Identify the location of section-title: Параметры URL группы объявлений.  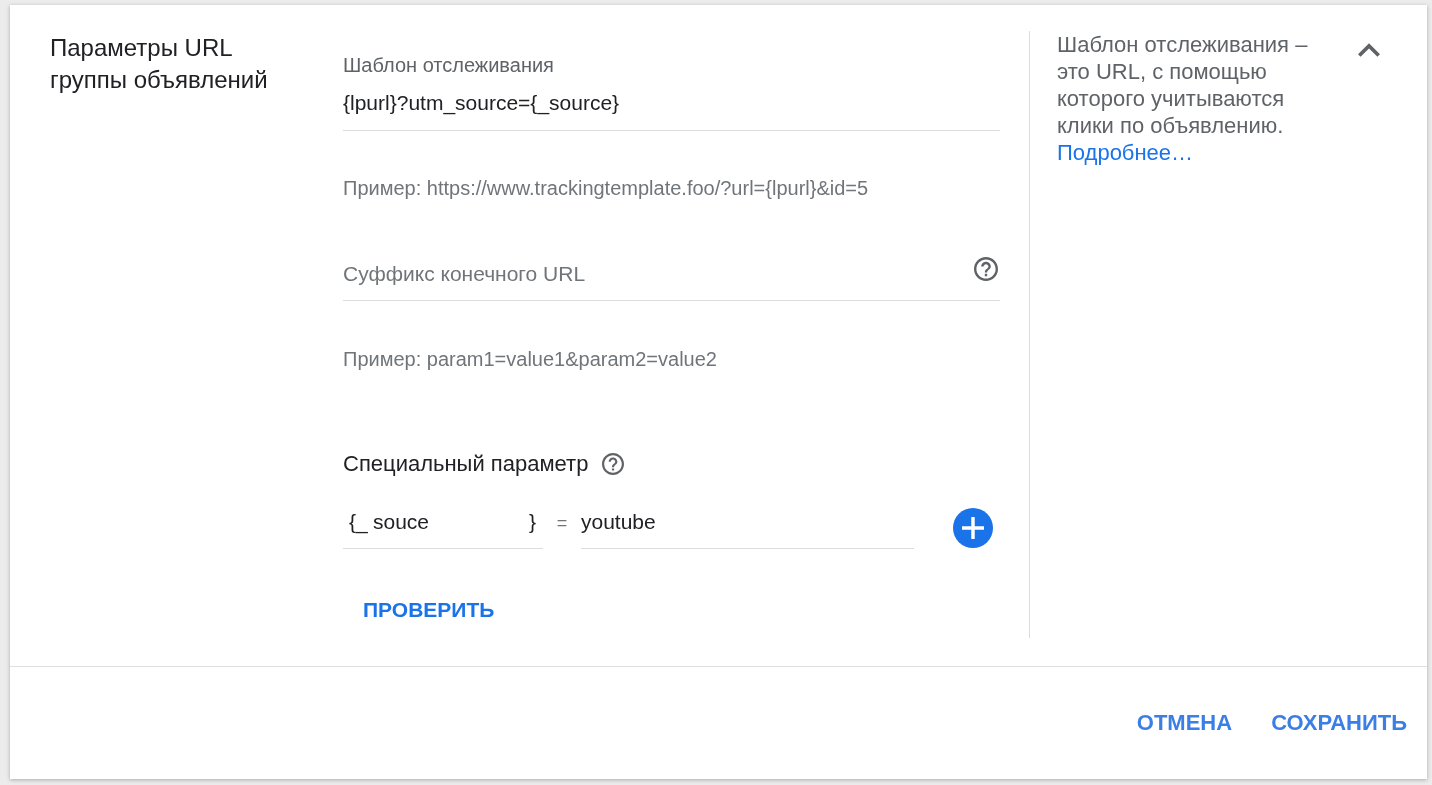
(159, 64).